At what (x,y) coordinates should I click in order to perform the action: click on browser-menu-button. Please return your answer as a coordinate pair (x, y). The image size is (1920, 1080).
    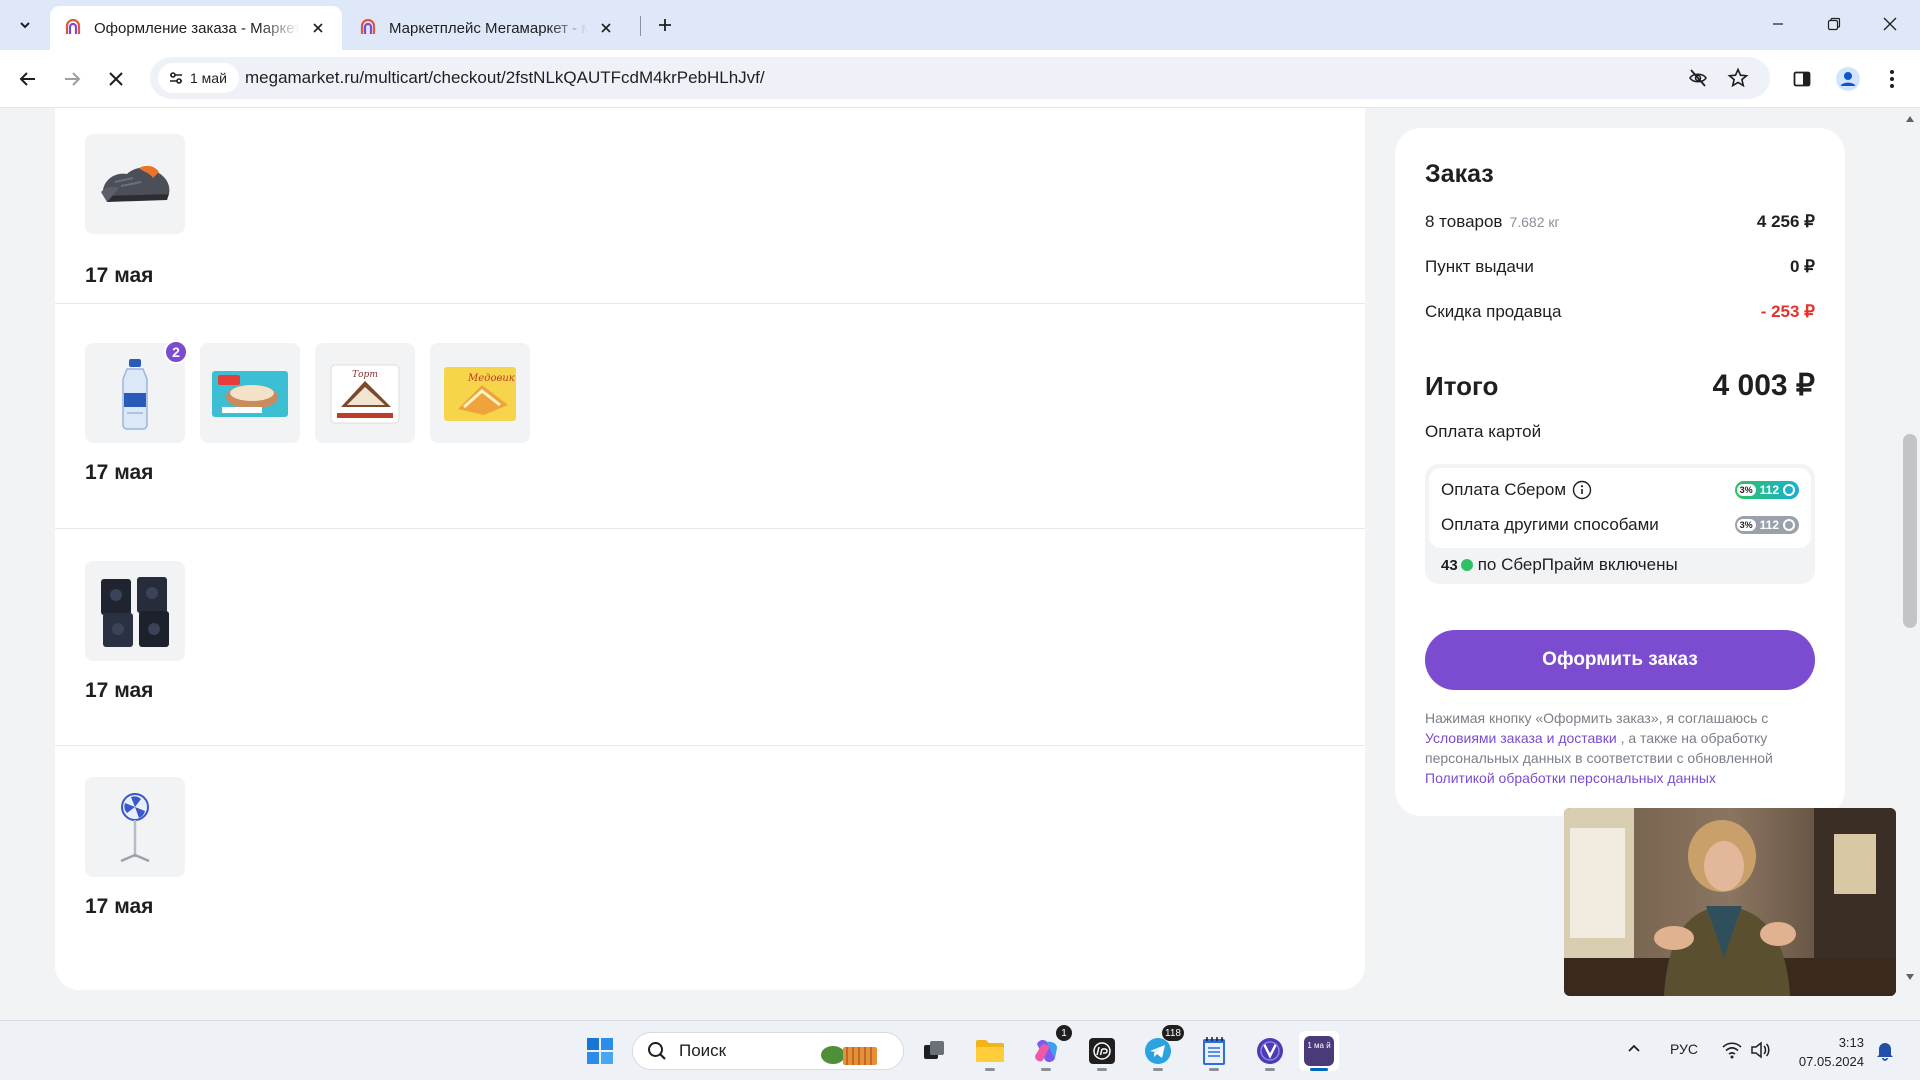
    Looking at the image, I should click on (1892, 79).